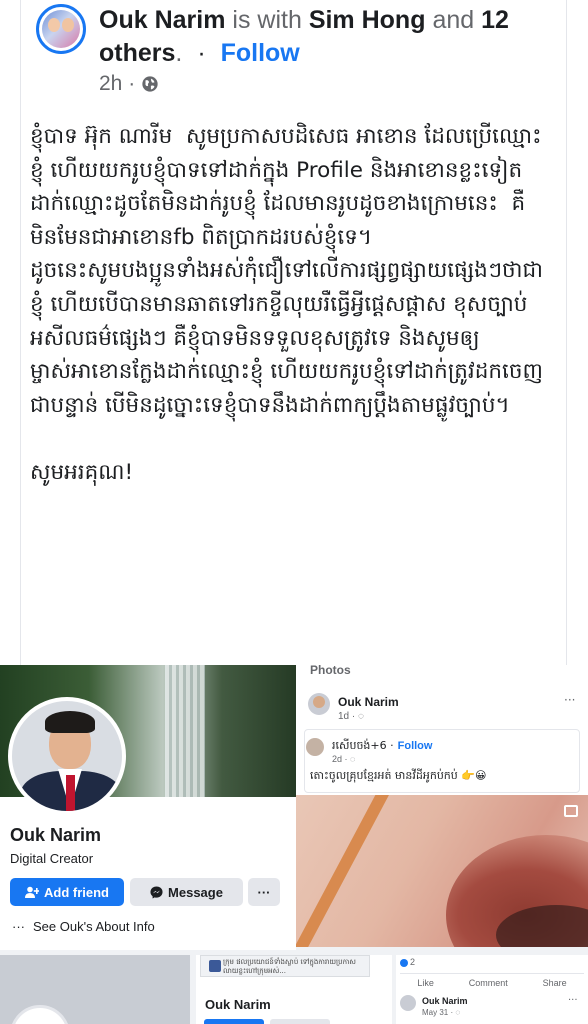  What do you see at coordinates (185, 731) in the screenshot?
I see `waterfall-image` at bounding box center [185, 731].